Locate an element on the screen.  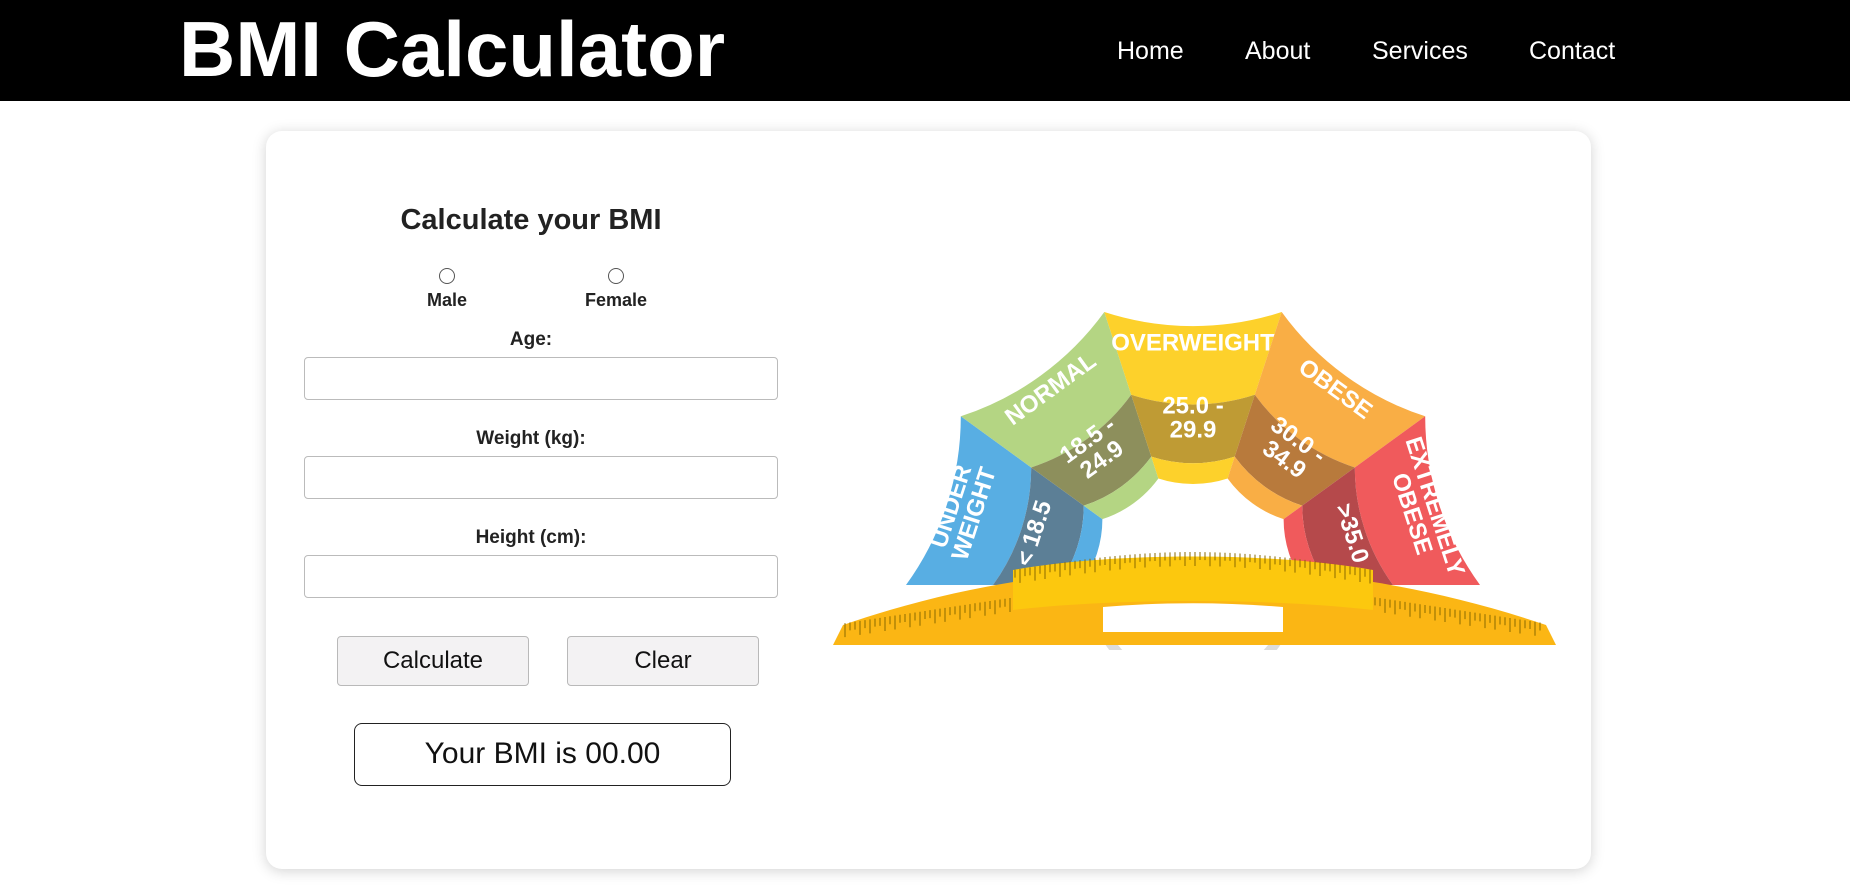
female-radio is located at coordinates (616, 276).